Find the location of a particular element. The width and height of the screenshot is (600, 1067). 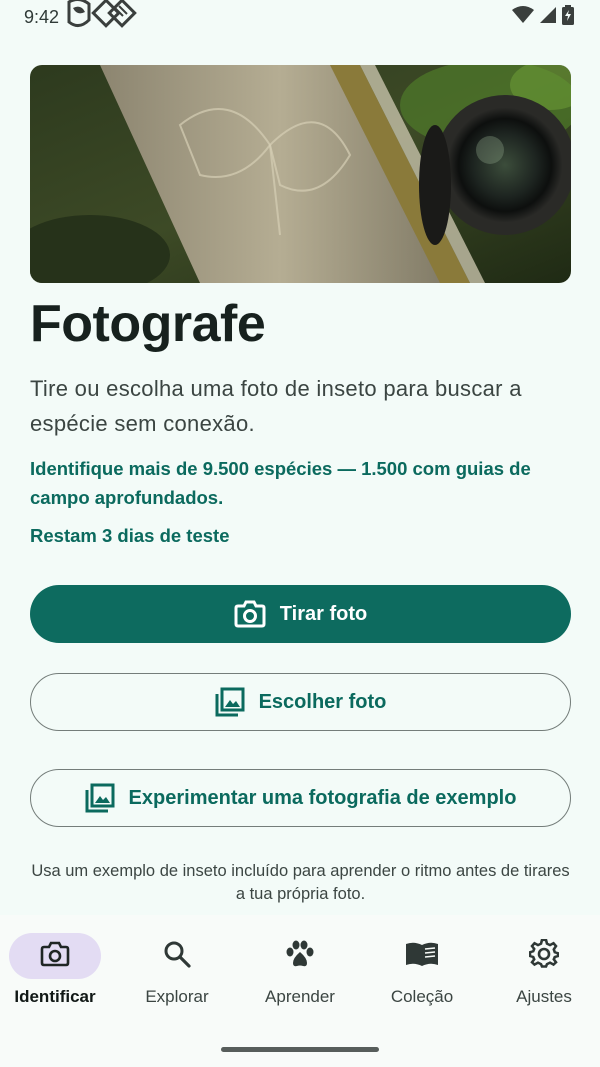

example-photo-label: Experimentar uma fotografia de exemplo is located at coordinates (322, 797).